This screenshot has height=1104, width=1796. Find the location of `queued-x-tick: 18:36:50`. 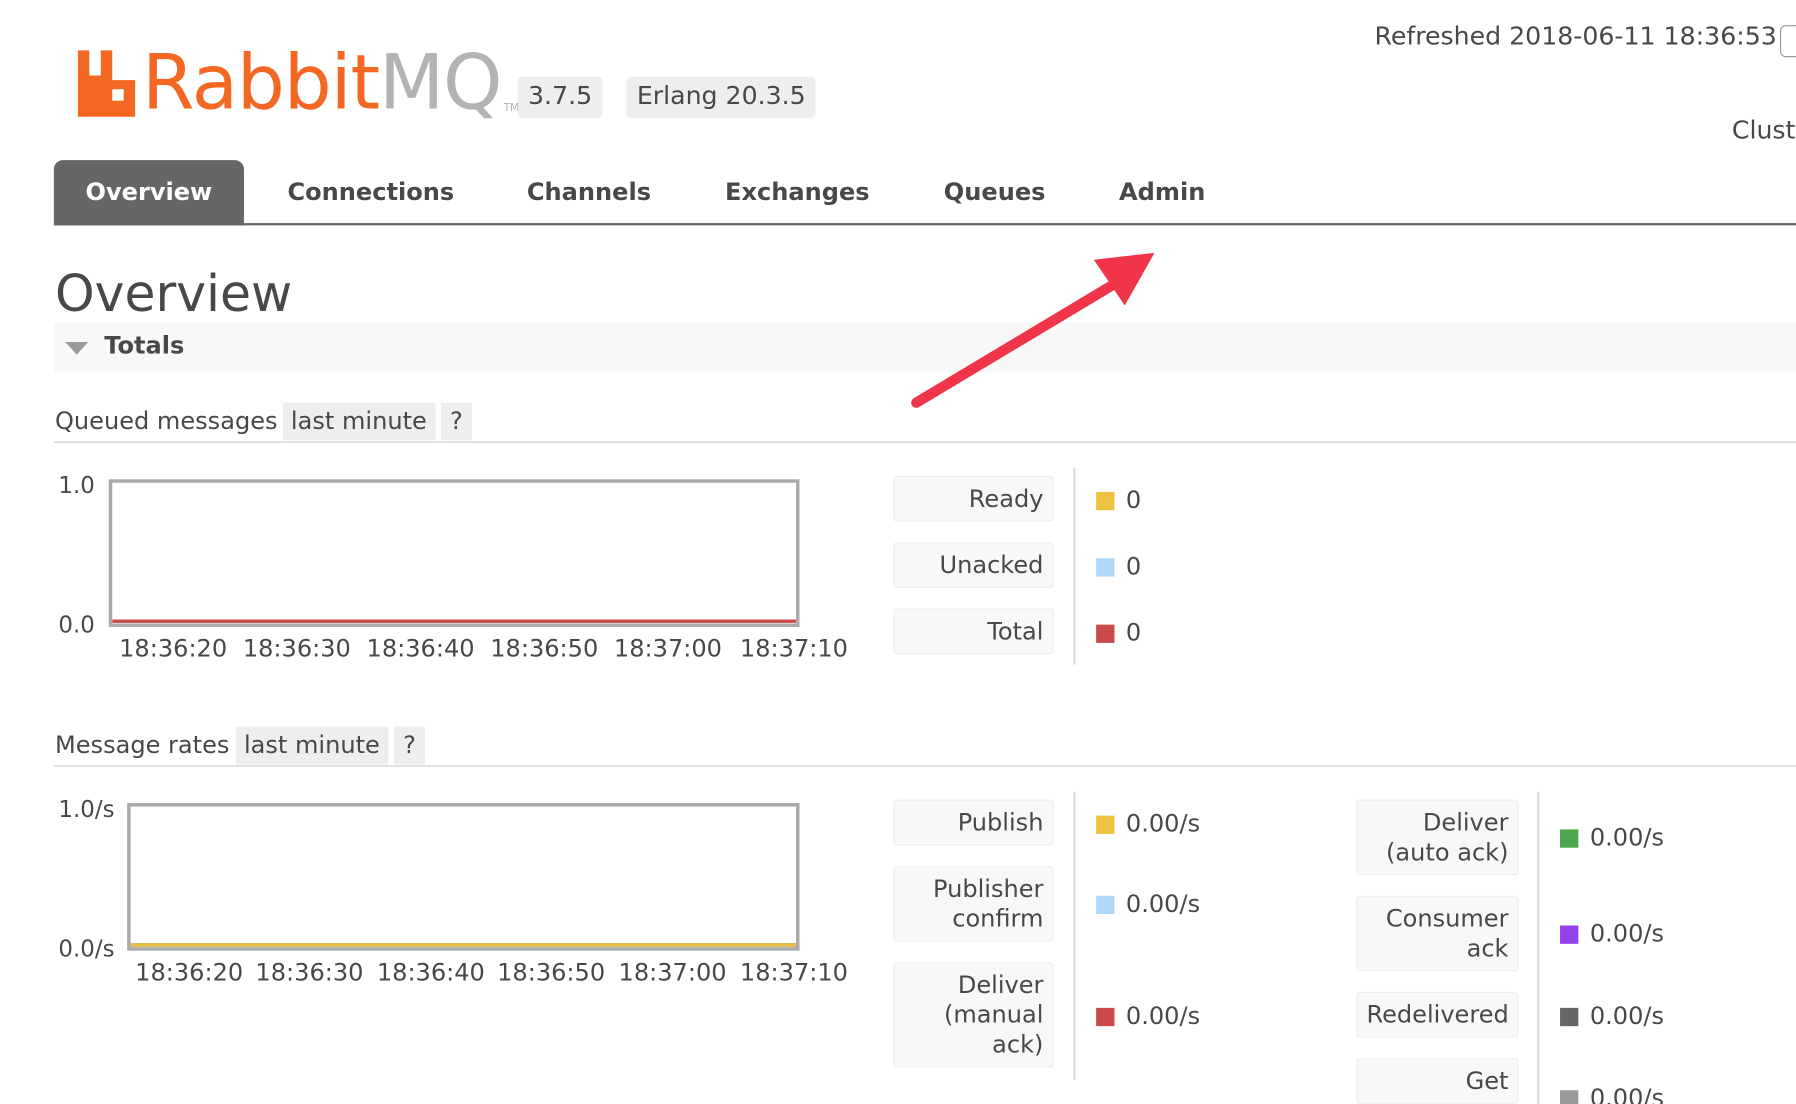

queued-x-tick: 18:36:50 is located at coordinates (544, 648).